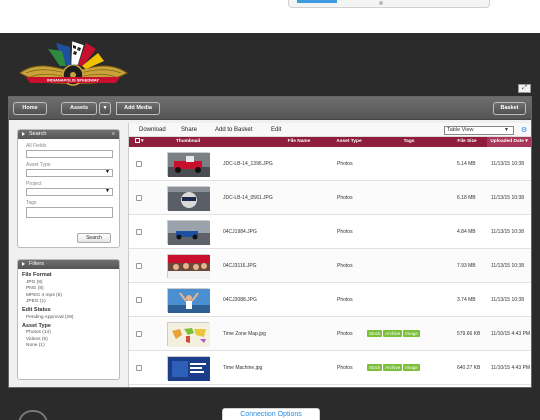 This screenshot has width=540, height=420. Describe the element at coordinates (278, 266) in the screenshot. I see `file-name-cell: 04CJ3116.JPG` at that location.